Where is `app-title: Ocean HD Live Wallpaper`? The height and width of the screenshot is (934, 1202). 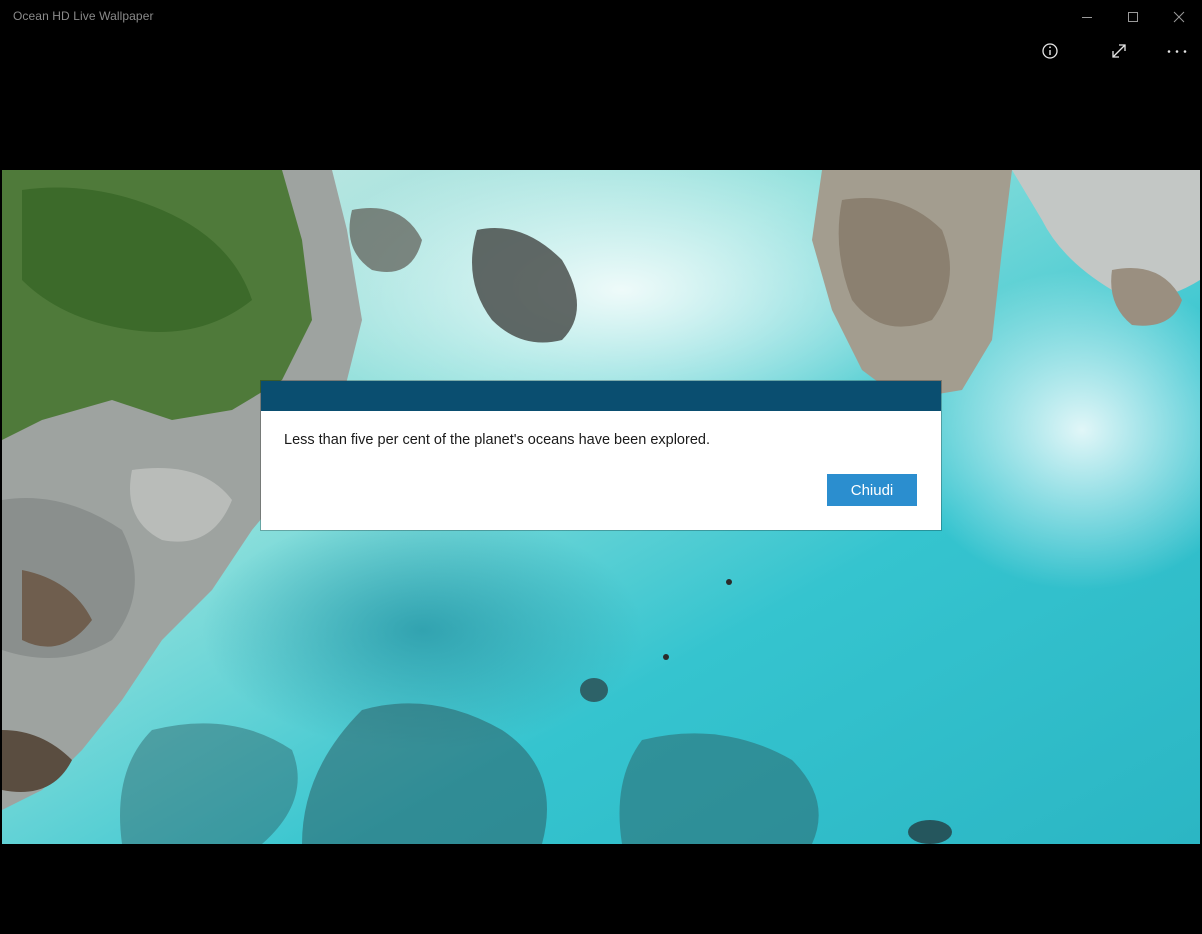
app-title: Ocean HD Live Wallpaper is located at coordinates (83, 16).